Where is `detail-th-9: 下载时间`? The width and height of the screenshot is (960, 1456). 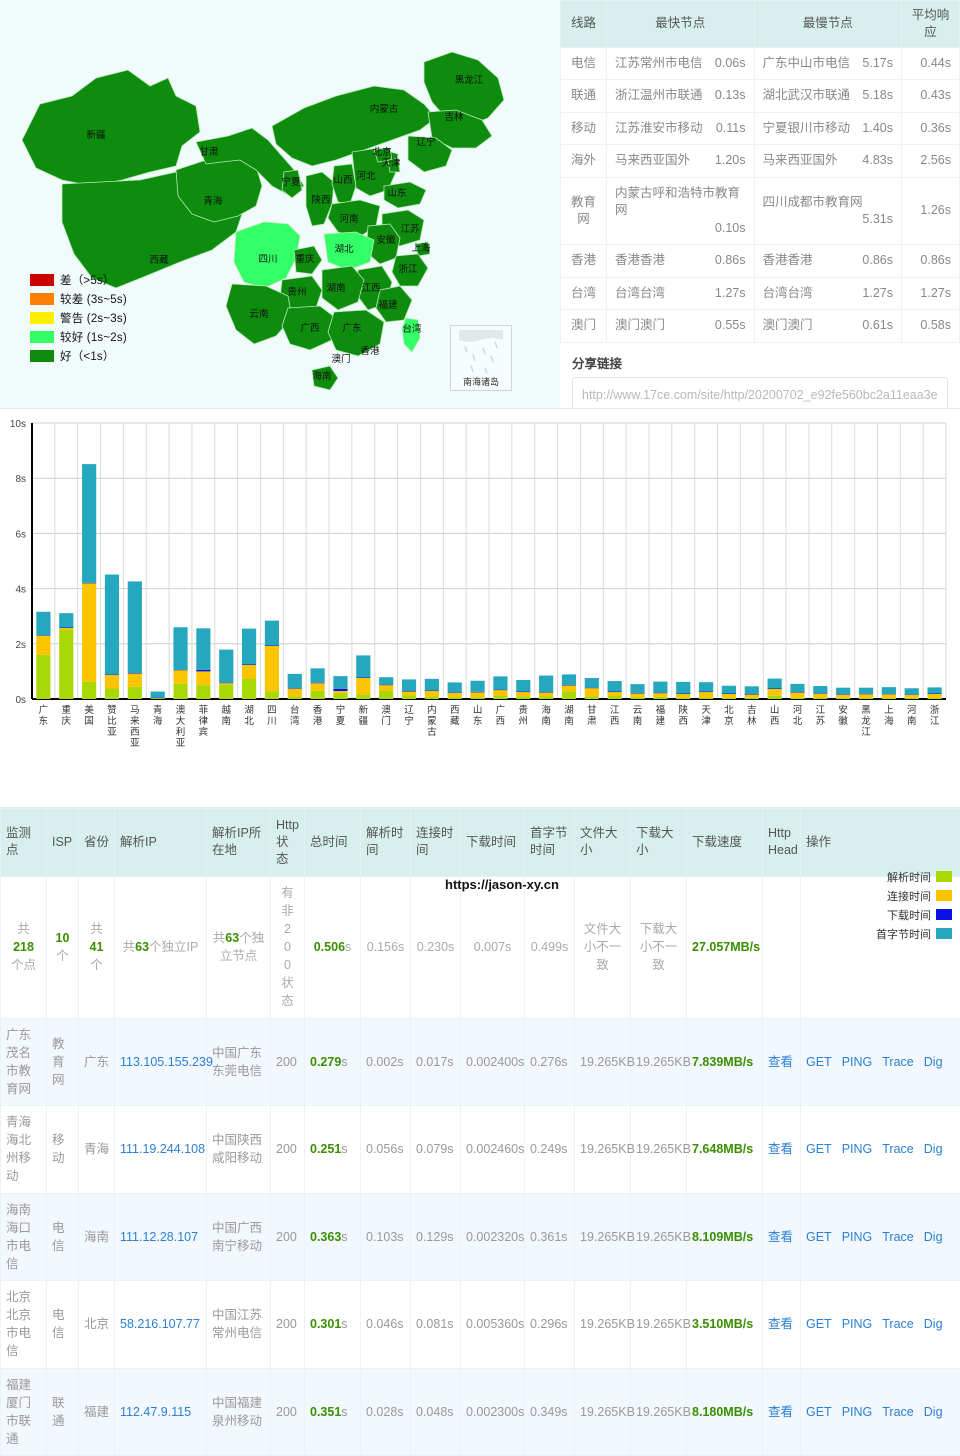
detail-th-9: 下载时间 is located at coordinates (493, 843).